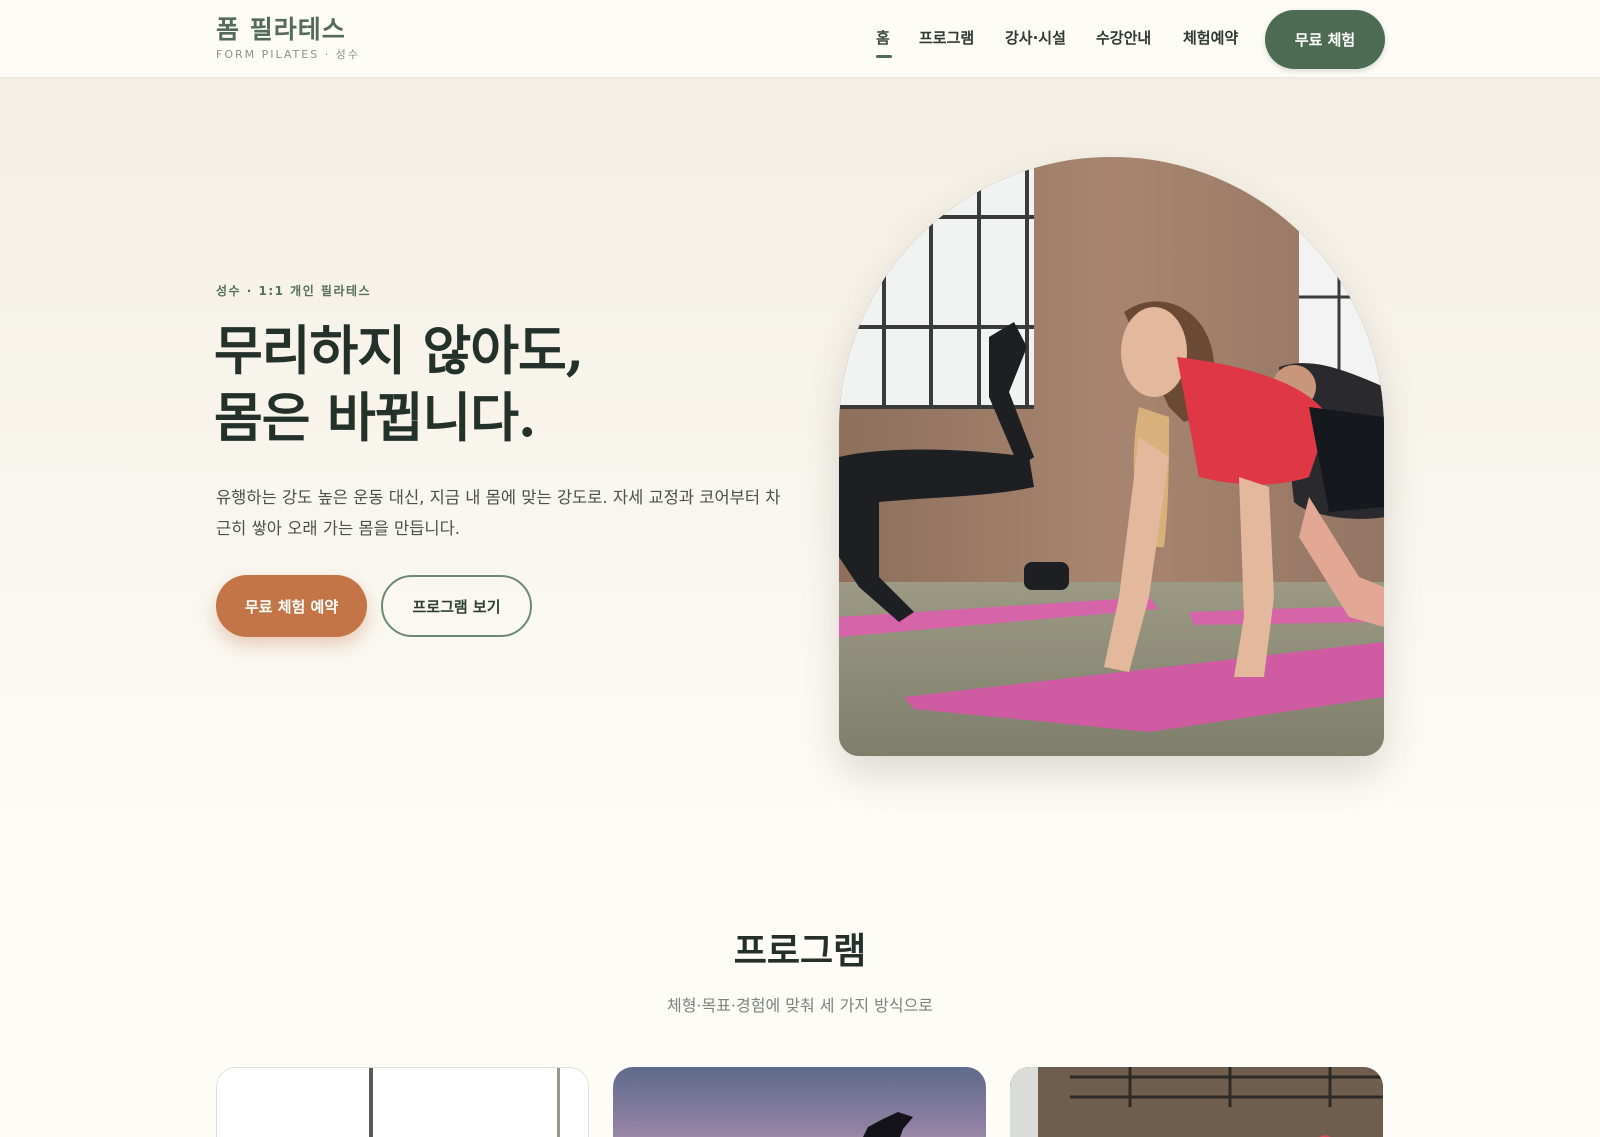 This screenshot has height=1137, width=1600. Describe the element at coordinates (946, 37) in the screenshot. I see `nav-item-programs: 프로그램` at that location.